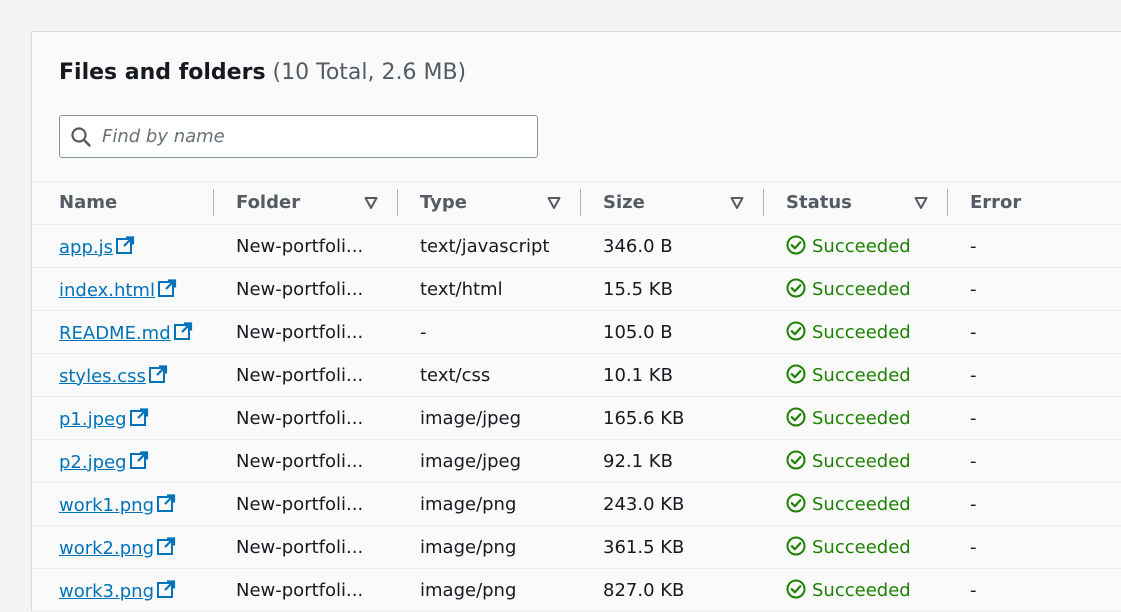 This screenshot has width=1121, height=612. I want to click on search-icon, so click(81, 137).